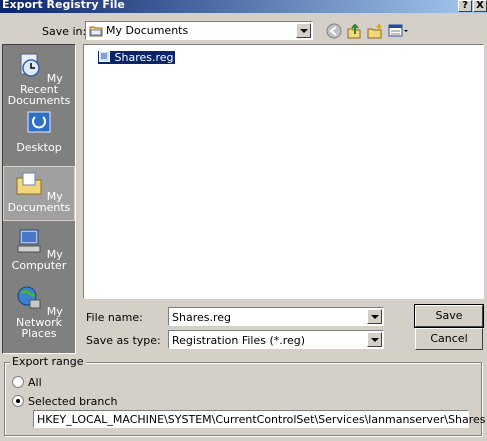  What do you see at coordinates (243, 6) in the screenshot?
I see `title-bar: Export Registry File ? X` at bounding box center [243, 6].